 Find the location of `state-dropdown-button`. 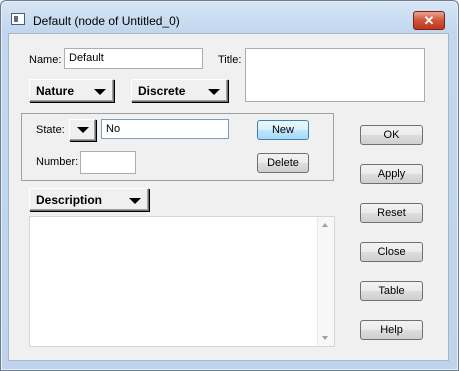

state-dropdown-button is located at coordinates (82, 130).